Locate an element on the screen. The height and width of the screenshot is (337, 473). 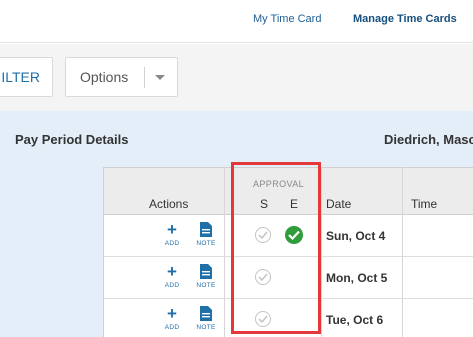
chevron-down-icon is located at coordinates (160, 77).